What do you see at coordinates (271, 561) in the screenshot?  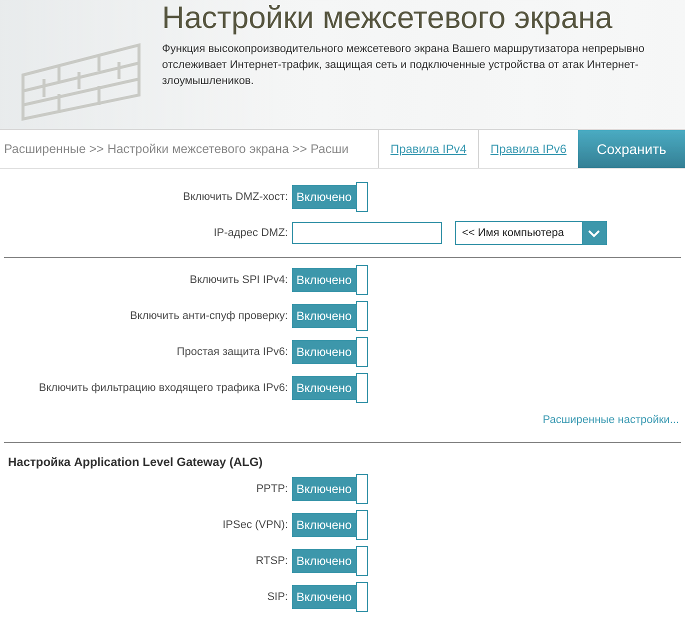 I see `field-label: RTSP:` at bounding box center [271, 561].